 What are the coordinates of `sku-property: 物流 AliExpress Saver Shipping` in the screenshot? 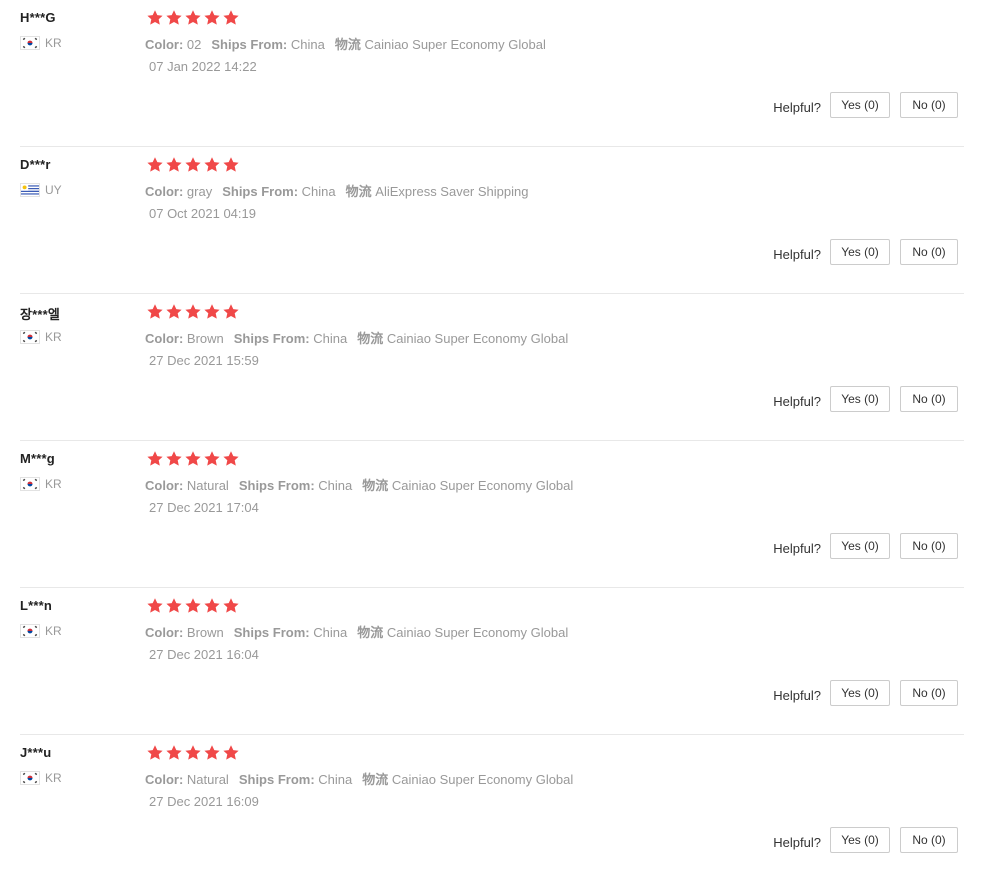 It's located at (437, 191).